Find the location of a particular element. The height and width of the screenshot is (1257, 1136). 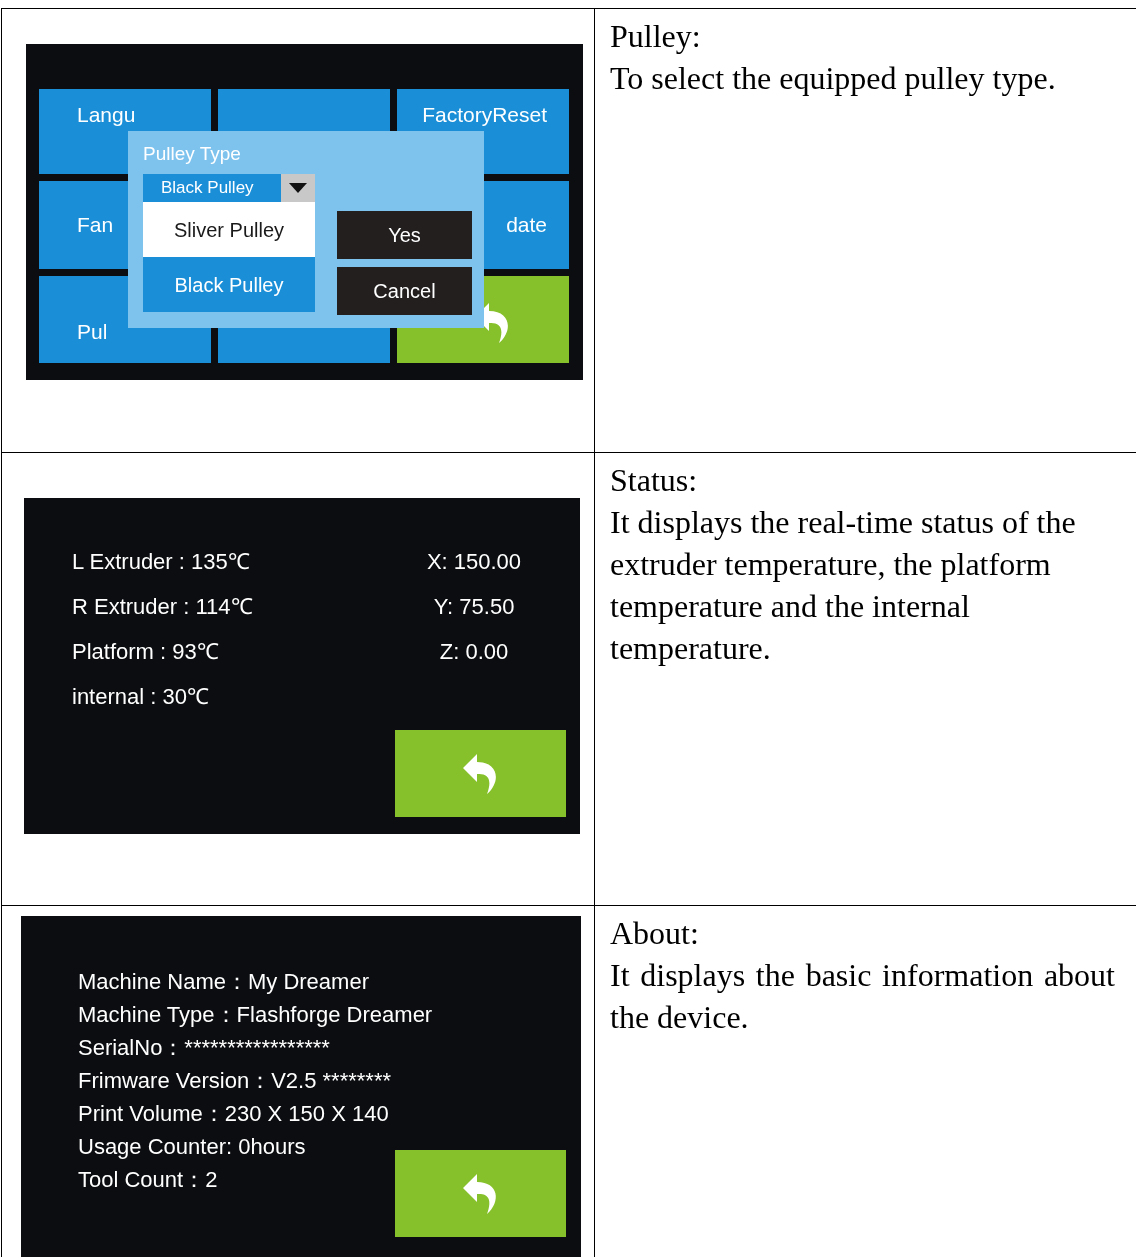

device-info-line: Tool Count：2 is located at coordinates (148, 1180).